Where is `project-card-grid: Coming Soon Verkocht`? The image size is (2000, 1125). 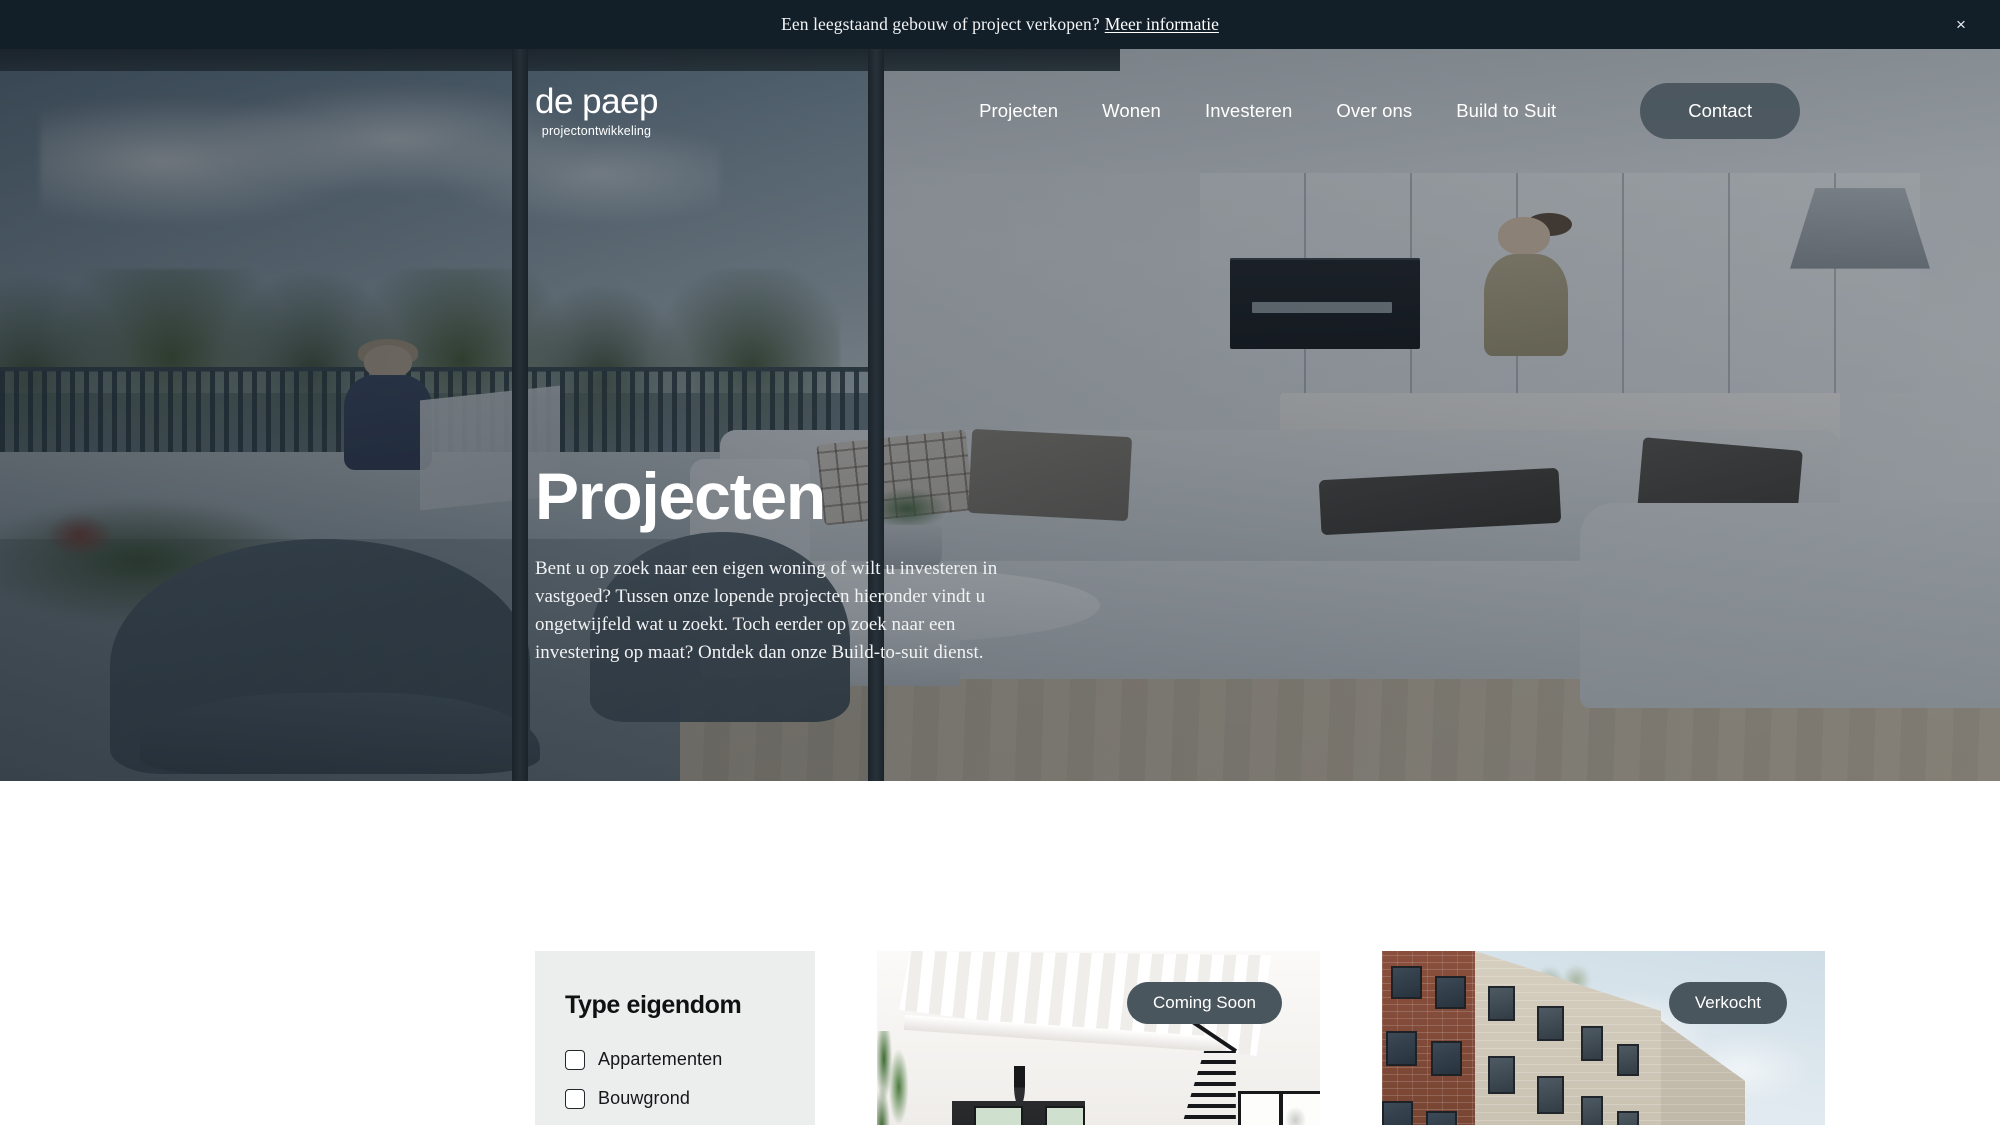
project-card-grid: Coming Soon Verkocht is located at coordinates (1351, 1038).